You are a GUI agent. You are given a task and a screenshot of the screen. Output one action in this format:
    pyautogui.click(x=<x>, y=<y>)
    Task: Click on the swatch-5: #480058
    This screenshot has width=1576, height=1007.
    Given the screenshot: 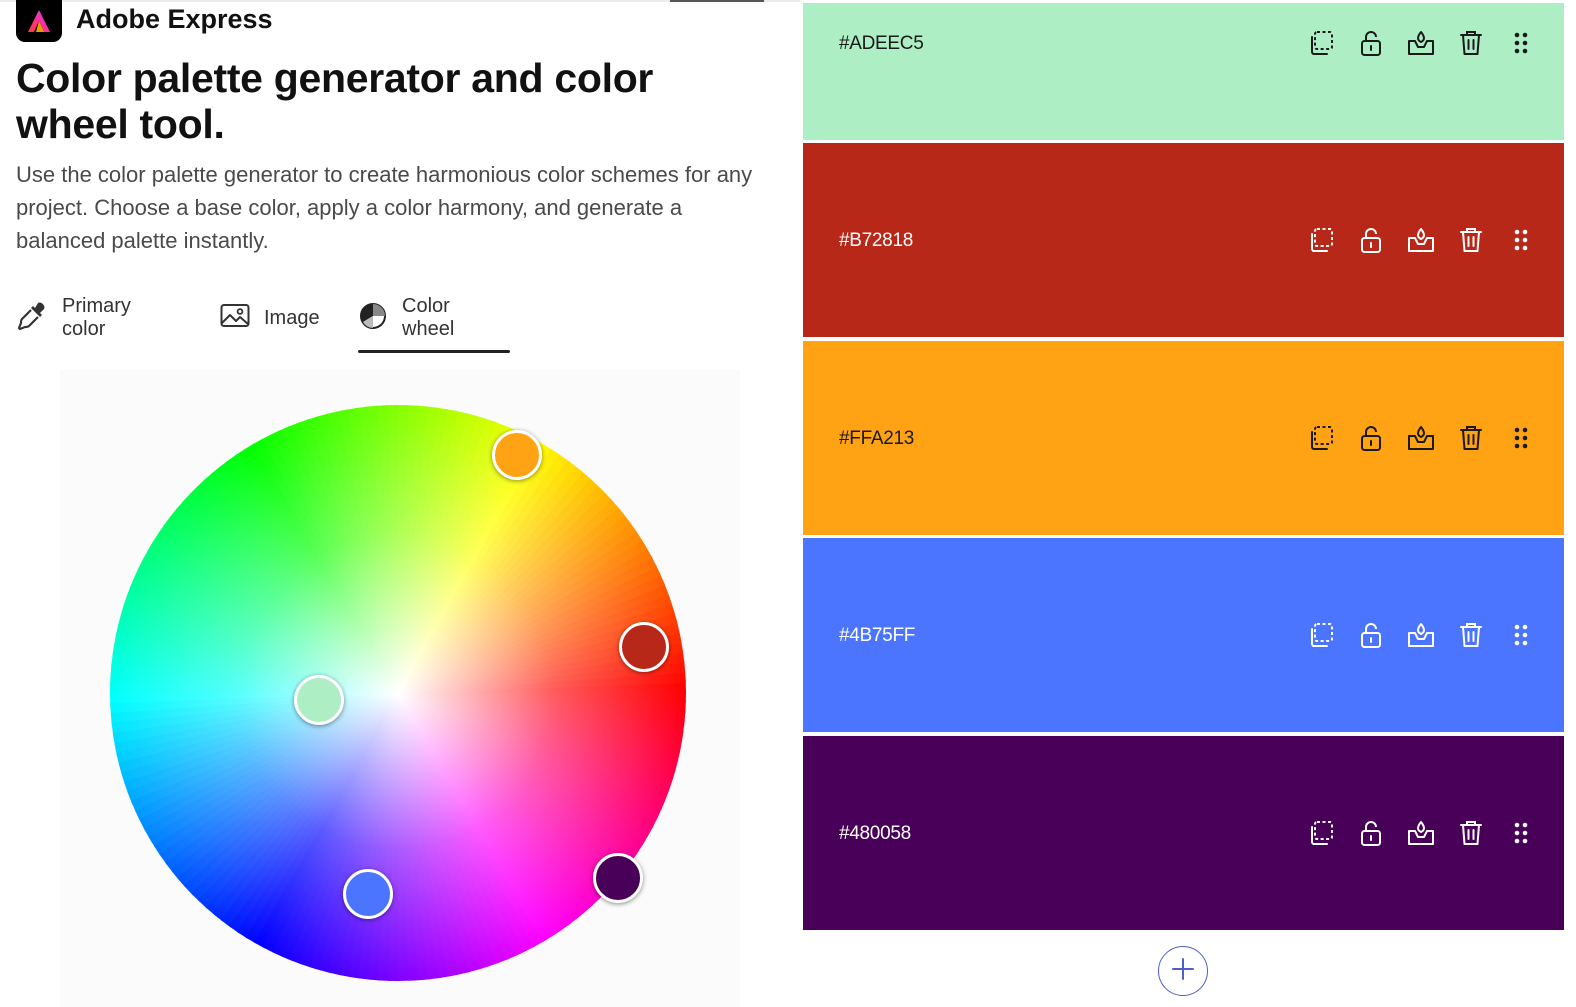 What is the action you would take?
    pyautogui.click(x=1183, y=833)
    